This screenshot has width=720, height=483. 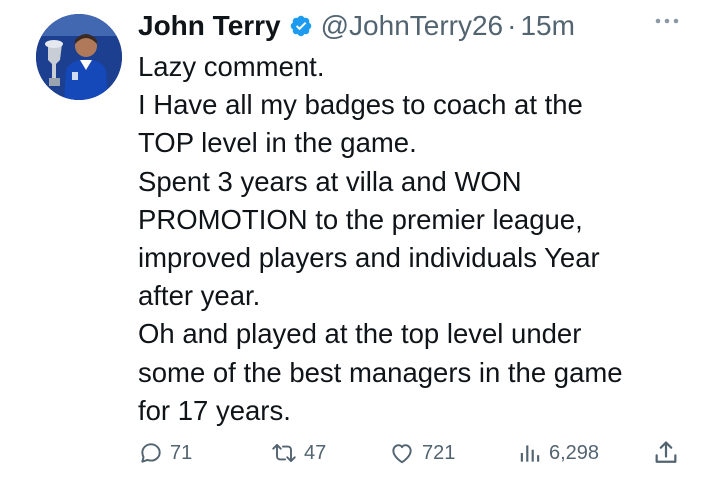 I want to click on action-bar: 71 47 721 6,298, so click(x=360, y=453).